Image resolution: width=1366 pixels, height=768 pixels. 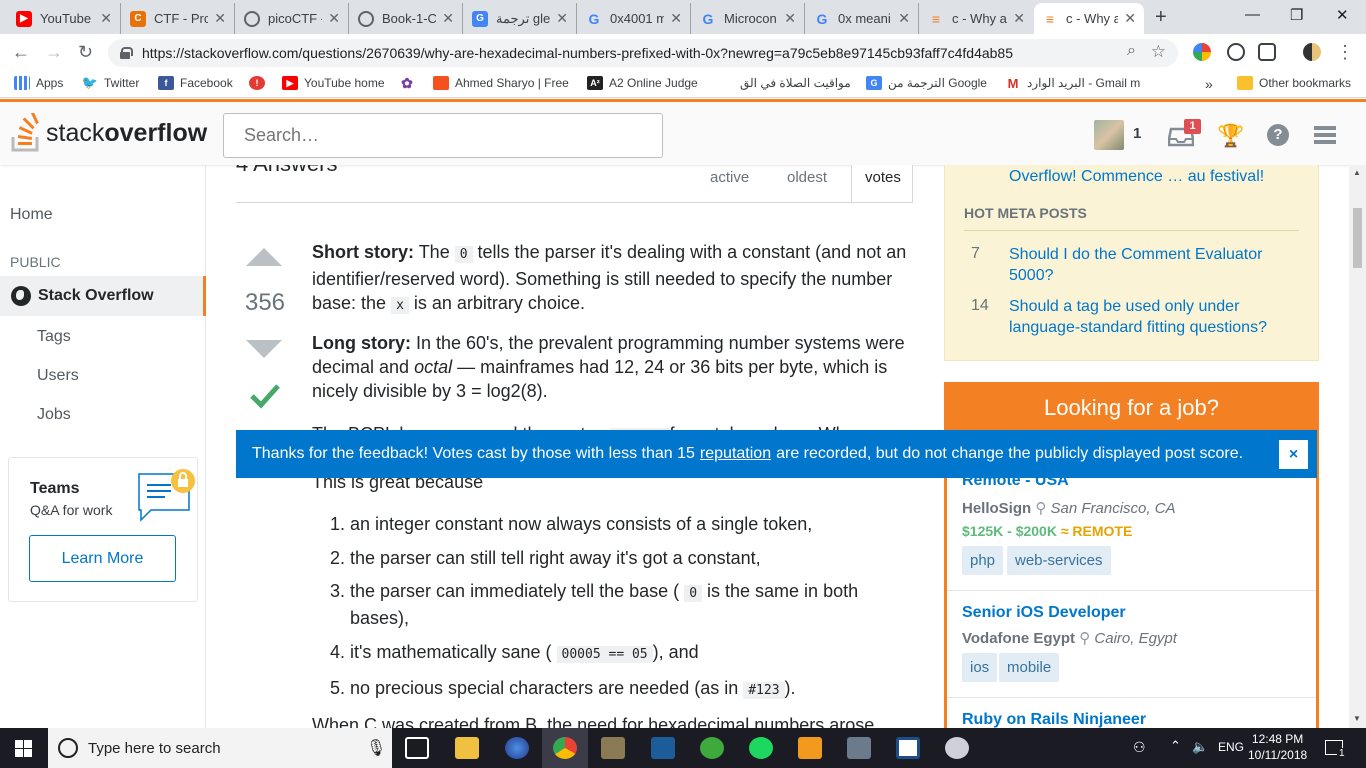 I want to click on language-indicator: ENG, so click(x=1231, y=747).